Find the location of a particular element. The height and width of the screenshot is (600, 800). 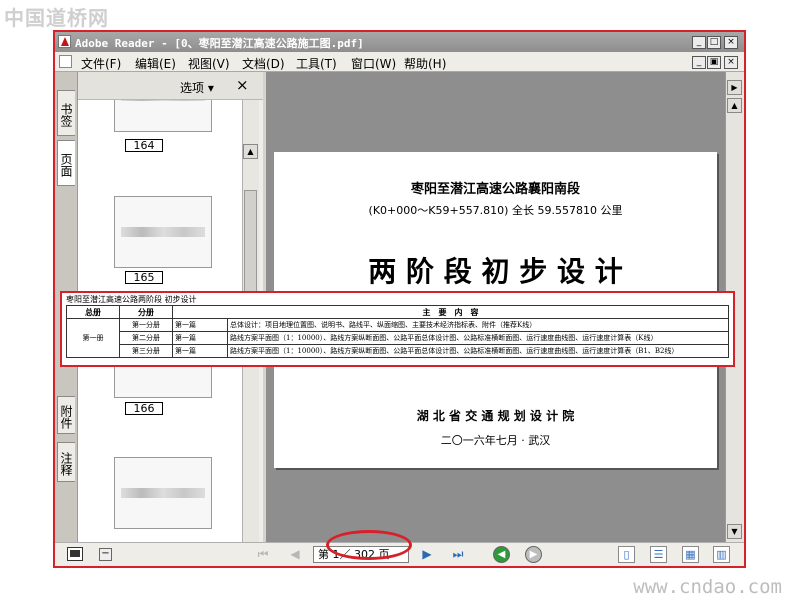

header-volume: 总册 is located at coordinates (93, 312).